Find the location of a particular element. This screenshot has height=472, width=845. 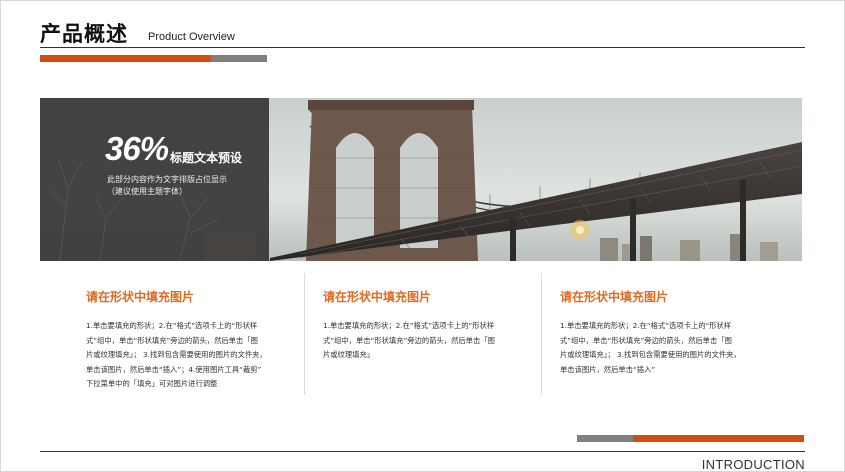

footer-accent-bar-gray is located at coordinates (605, 438).